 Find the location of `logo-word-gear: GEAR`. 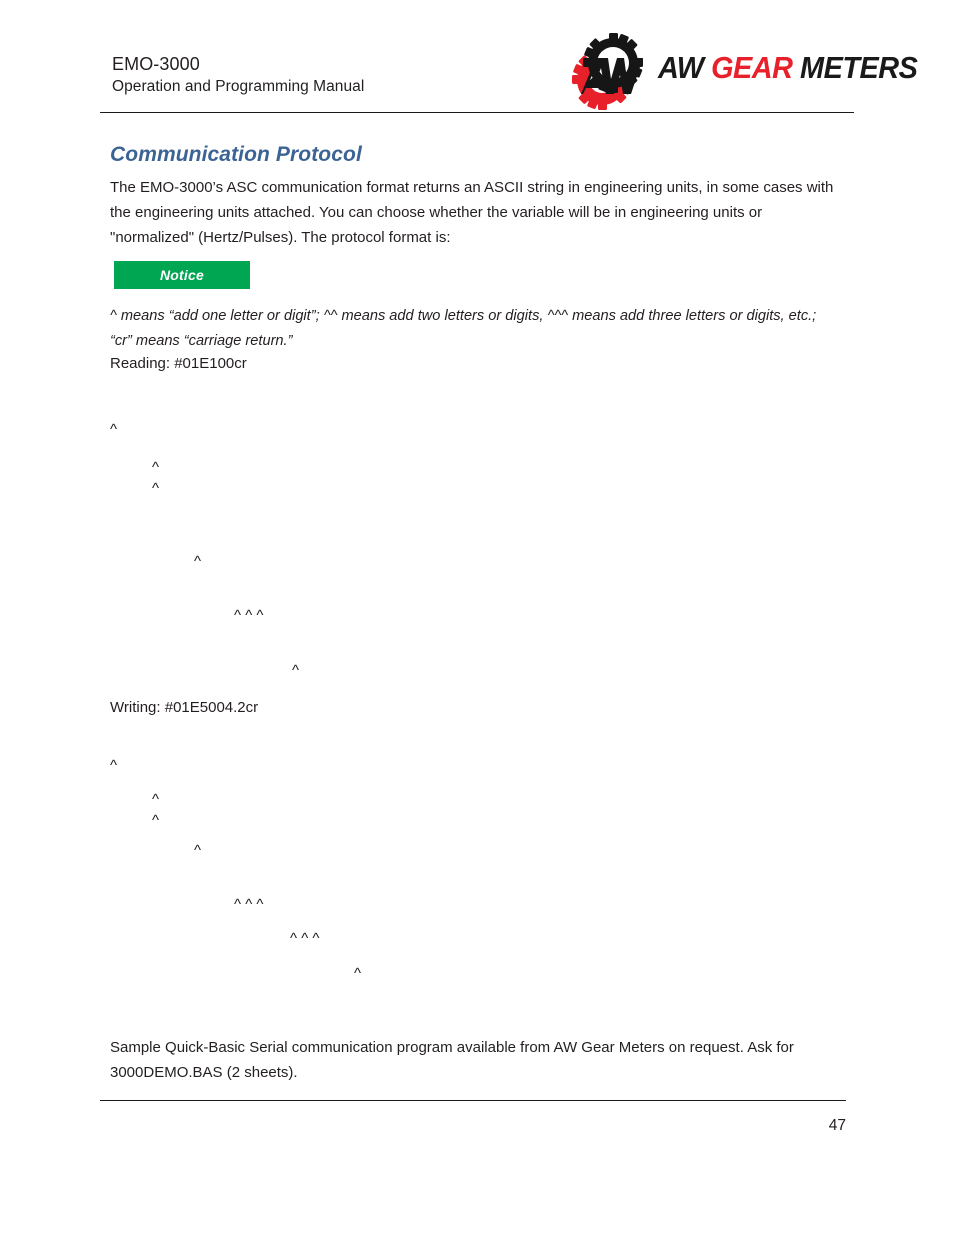

logo-word-gear: GEAR is located at coordinates (752, 67).